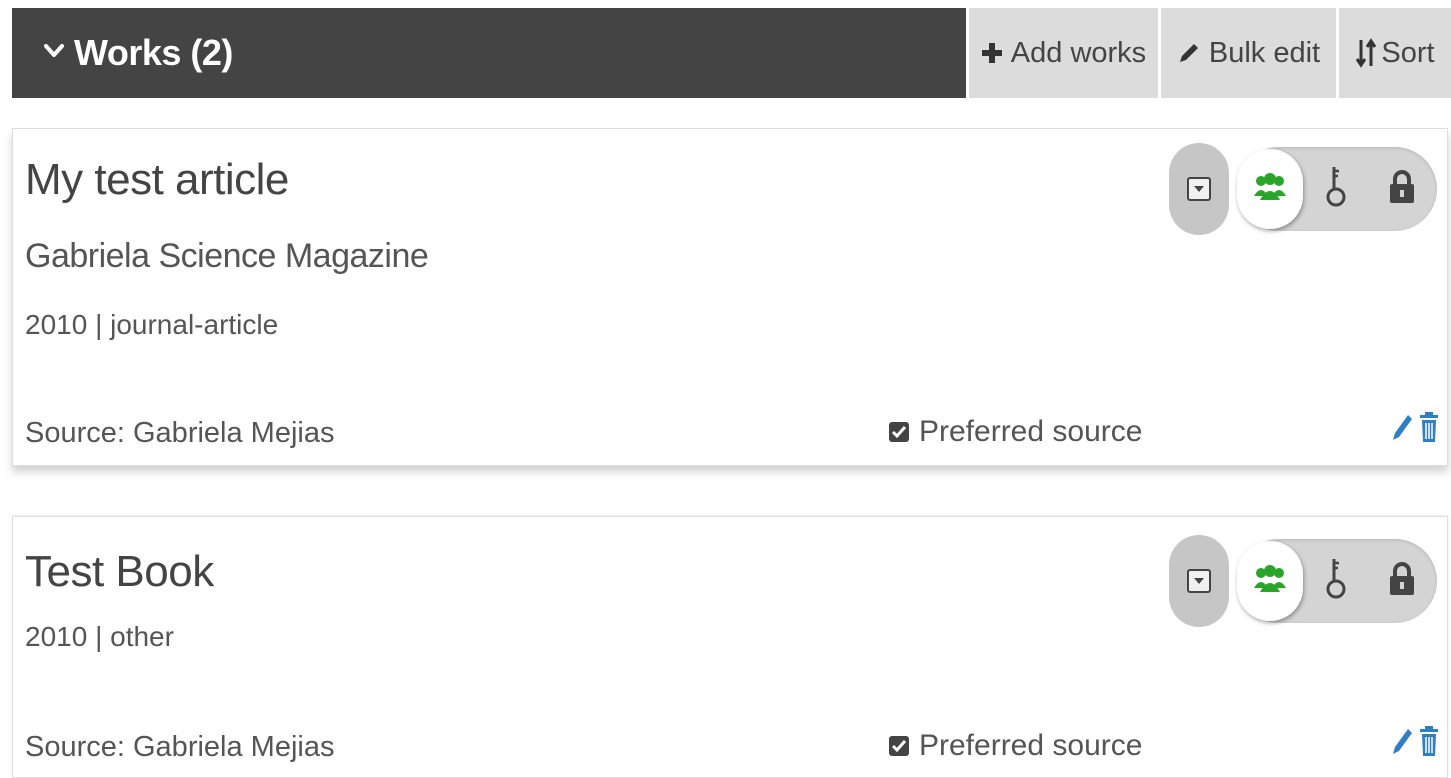  Describe the element at coordinates (153, 52) in the screenshot. I see `works-title: Works (2)` at that location.